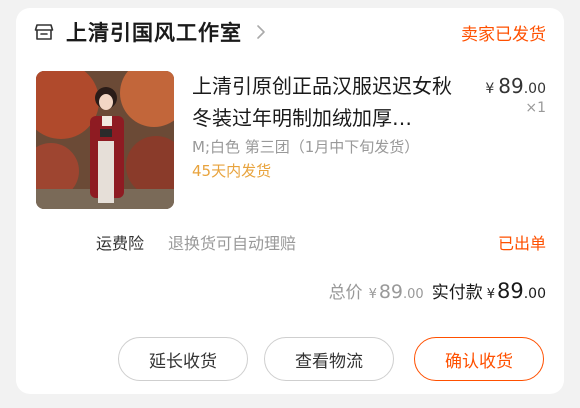  Describe the element at coordinates (522, 242) in the screenshot. I see `insurance-status: 已出单` at that location.